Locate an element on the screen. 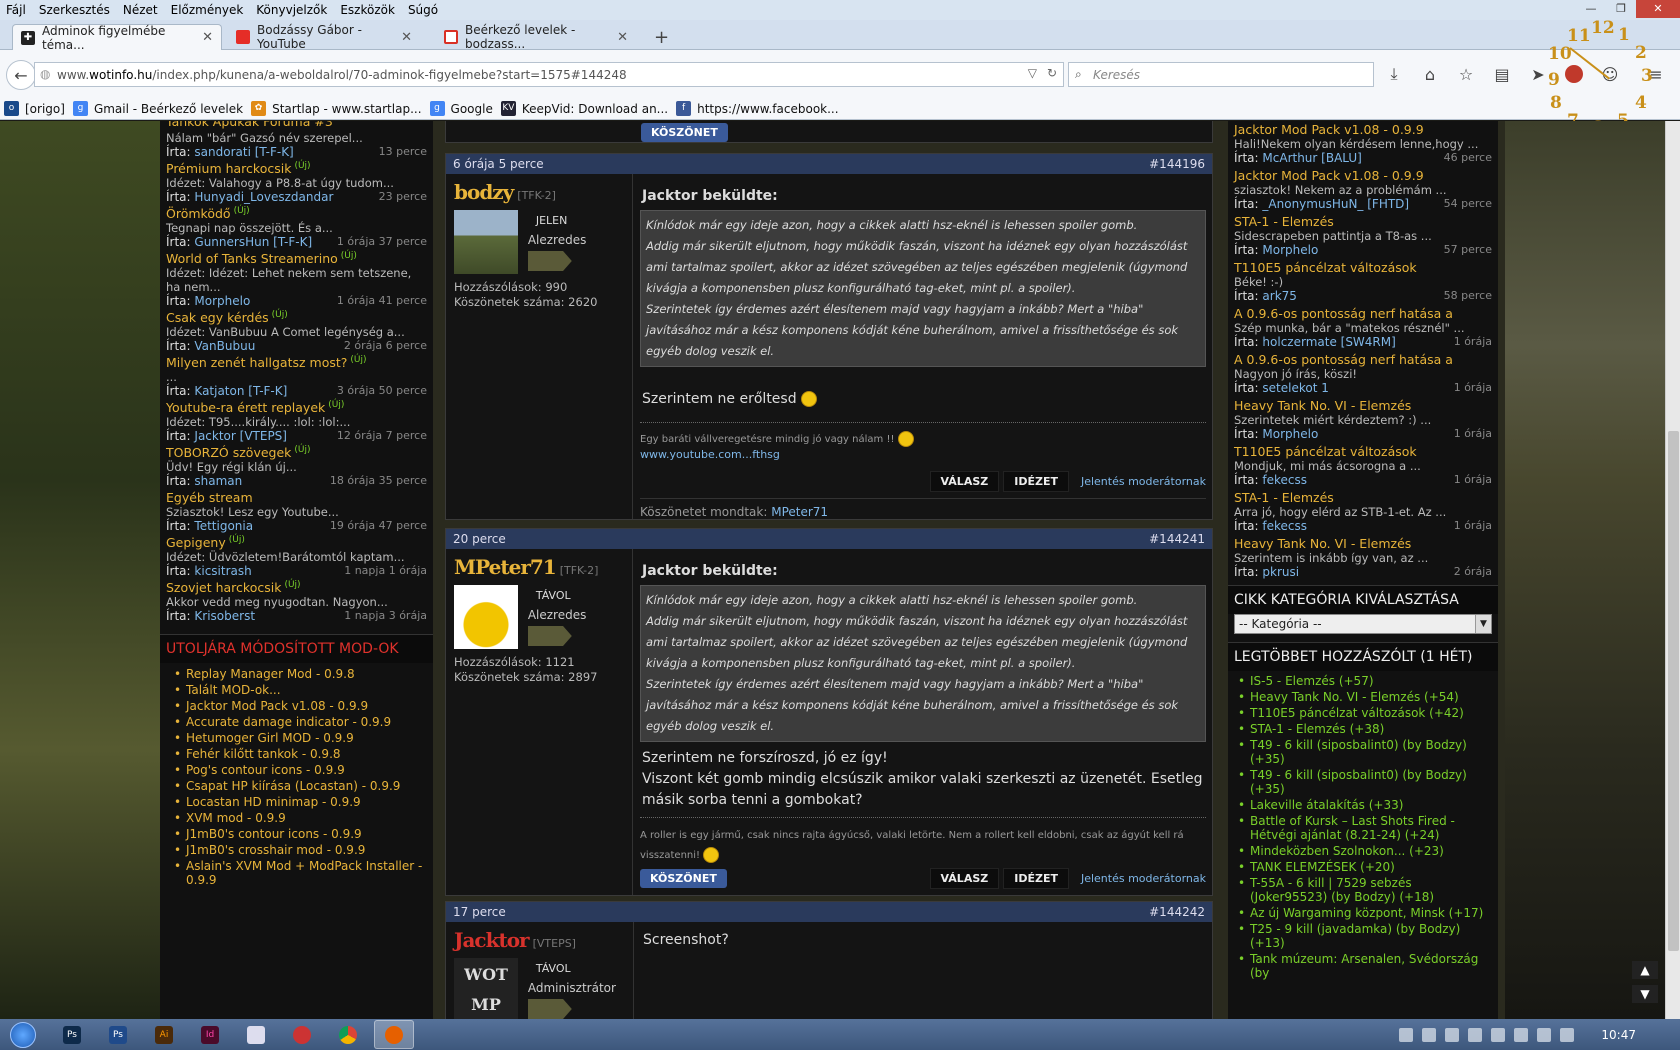 The width and height of the screenshot is (1680, 1050). taskbar-explorer is located at coordinates (256, 1034).